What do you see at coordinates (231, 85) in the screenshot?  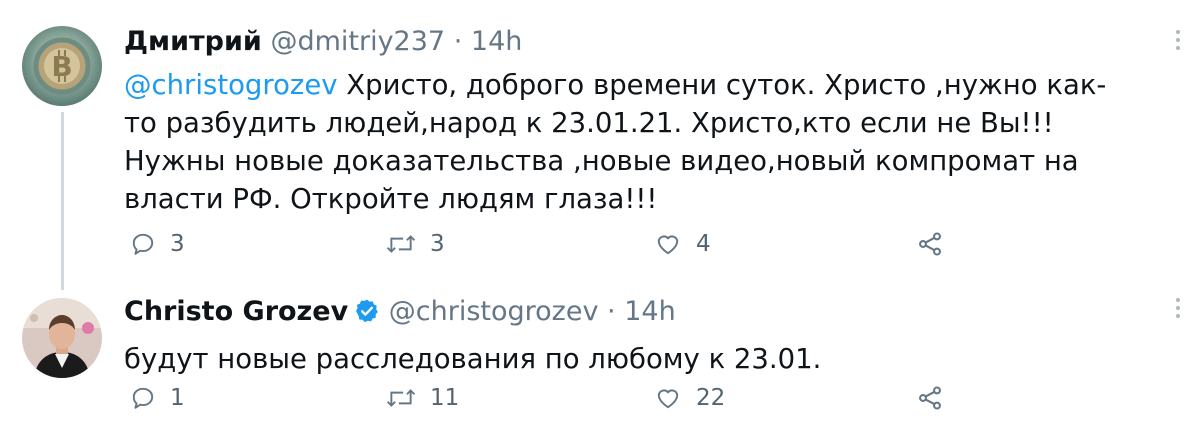 I see `mention-link: @christogrozev` at bounding box center [231, 85].